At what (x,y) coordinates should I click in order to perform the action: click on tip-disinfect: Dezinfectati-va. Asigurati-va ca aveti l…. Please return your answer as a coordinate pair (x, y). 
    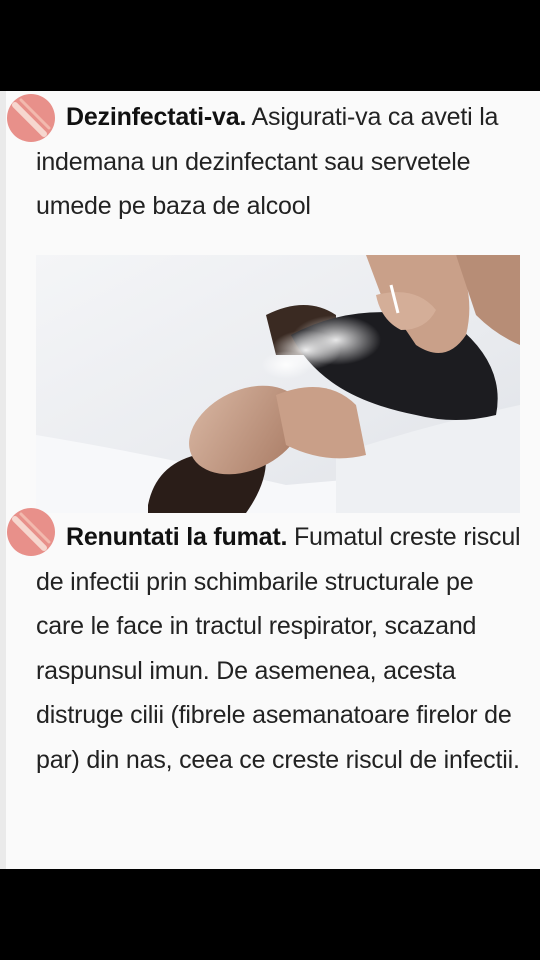
    Looking at the image, I should click on (281, 162).